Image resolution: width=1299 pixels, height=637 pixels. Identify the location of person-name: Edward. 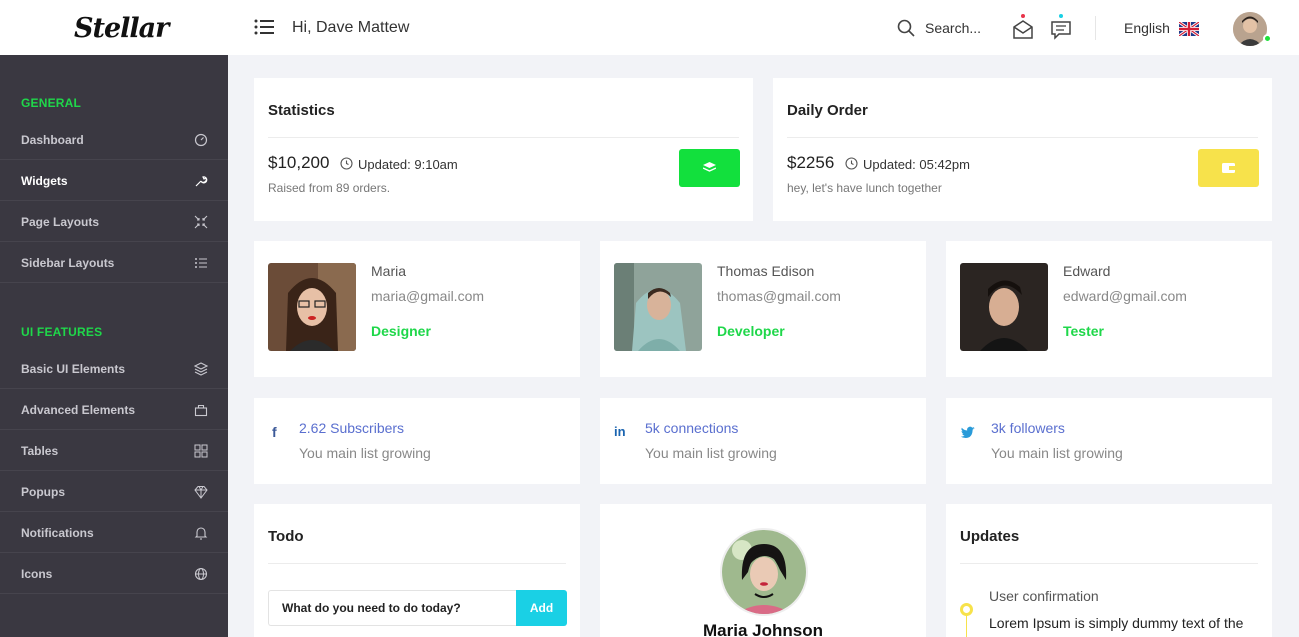
(1087, 271).